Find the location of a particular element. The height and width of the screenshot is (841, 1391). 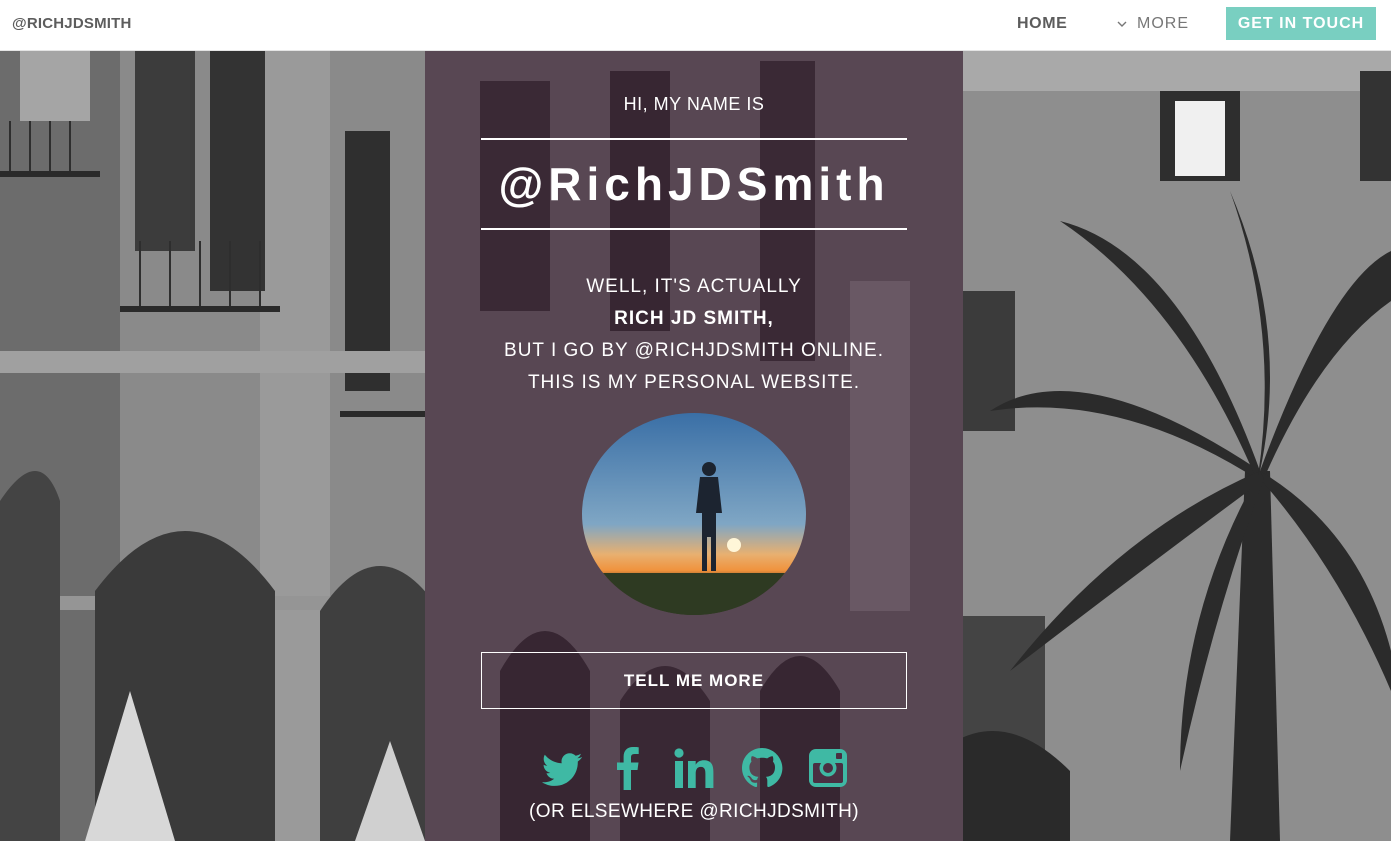

instagram-icon is located at coordinates (828, 768).